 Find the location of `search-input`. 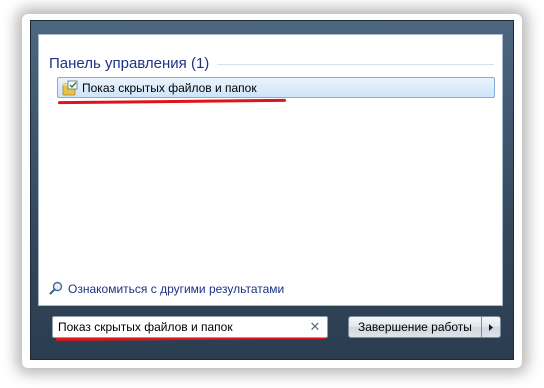

search-input is located at coordinates (179, 327).